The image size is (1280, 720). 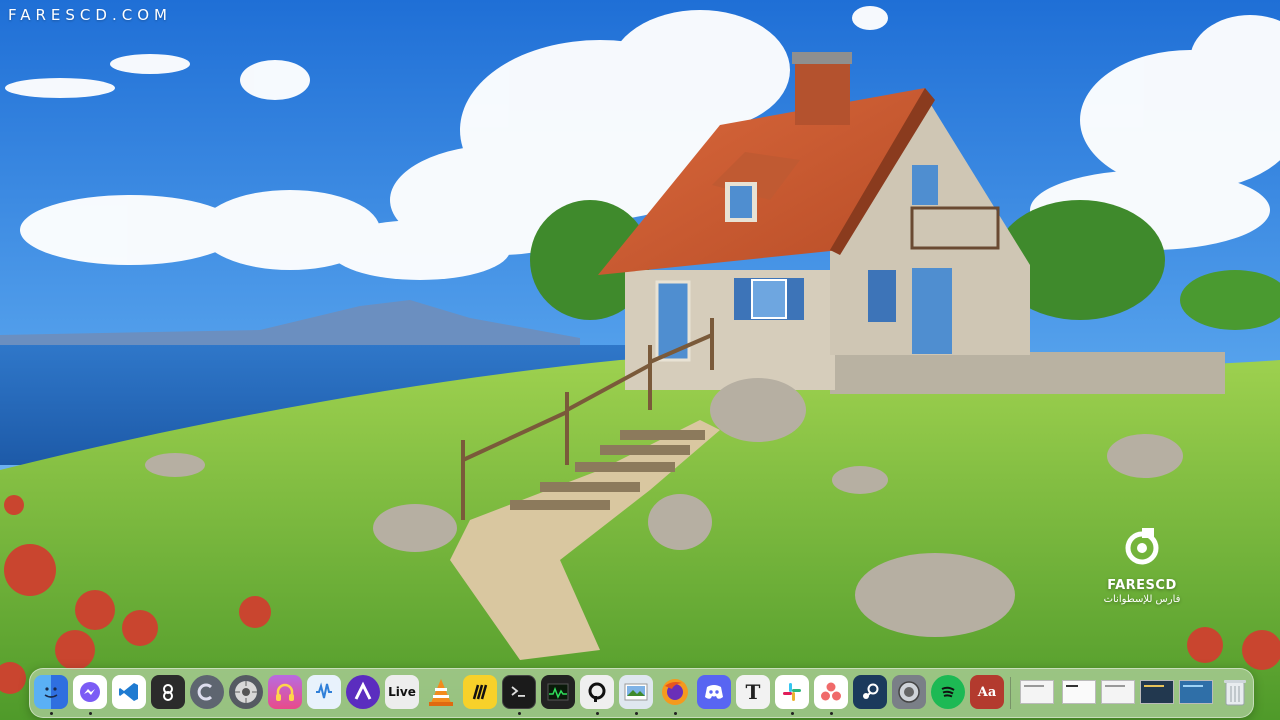 I want to click on slack-icon, so click(x=792, y=692).